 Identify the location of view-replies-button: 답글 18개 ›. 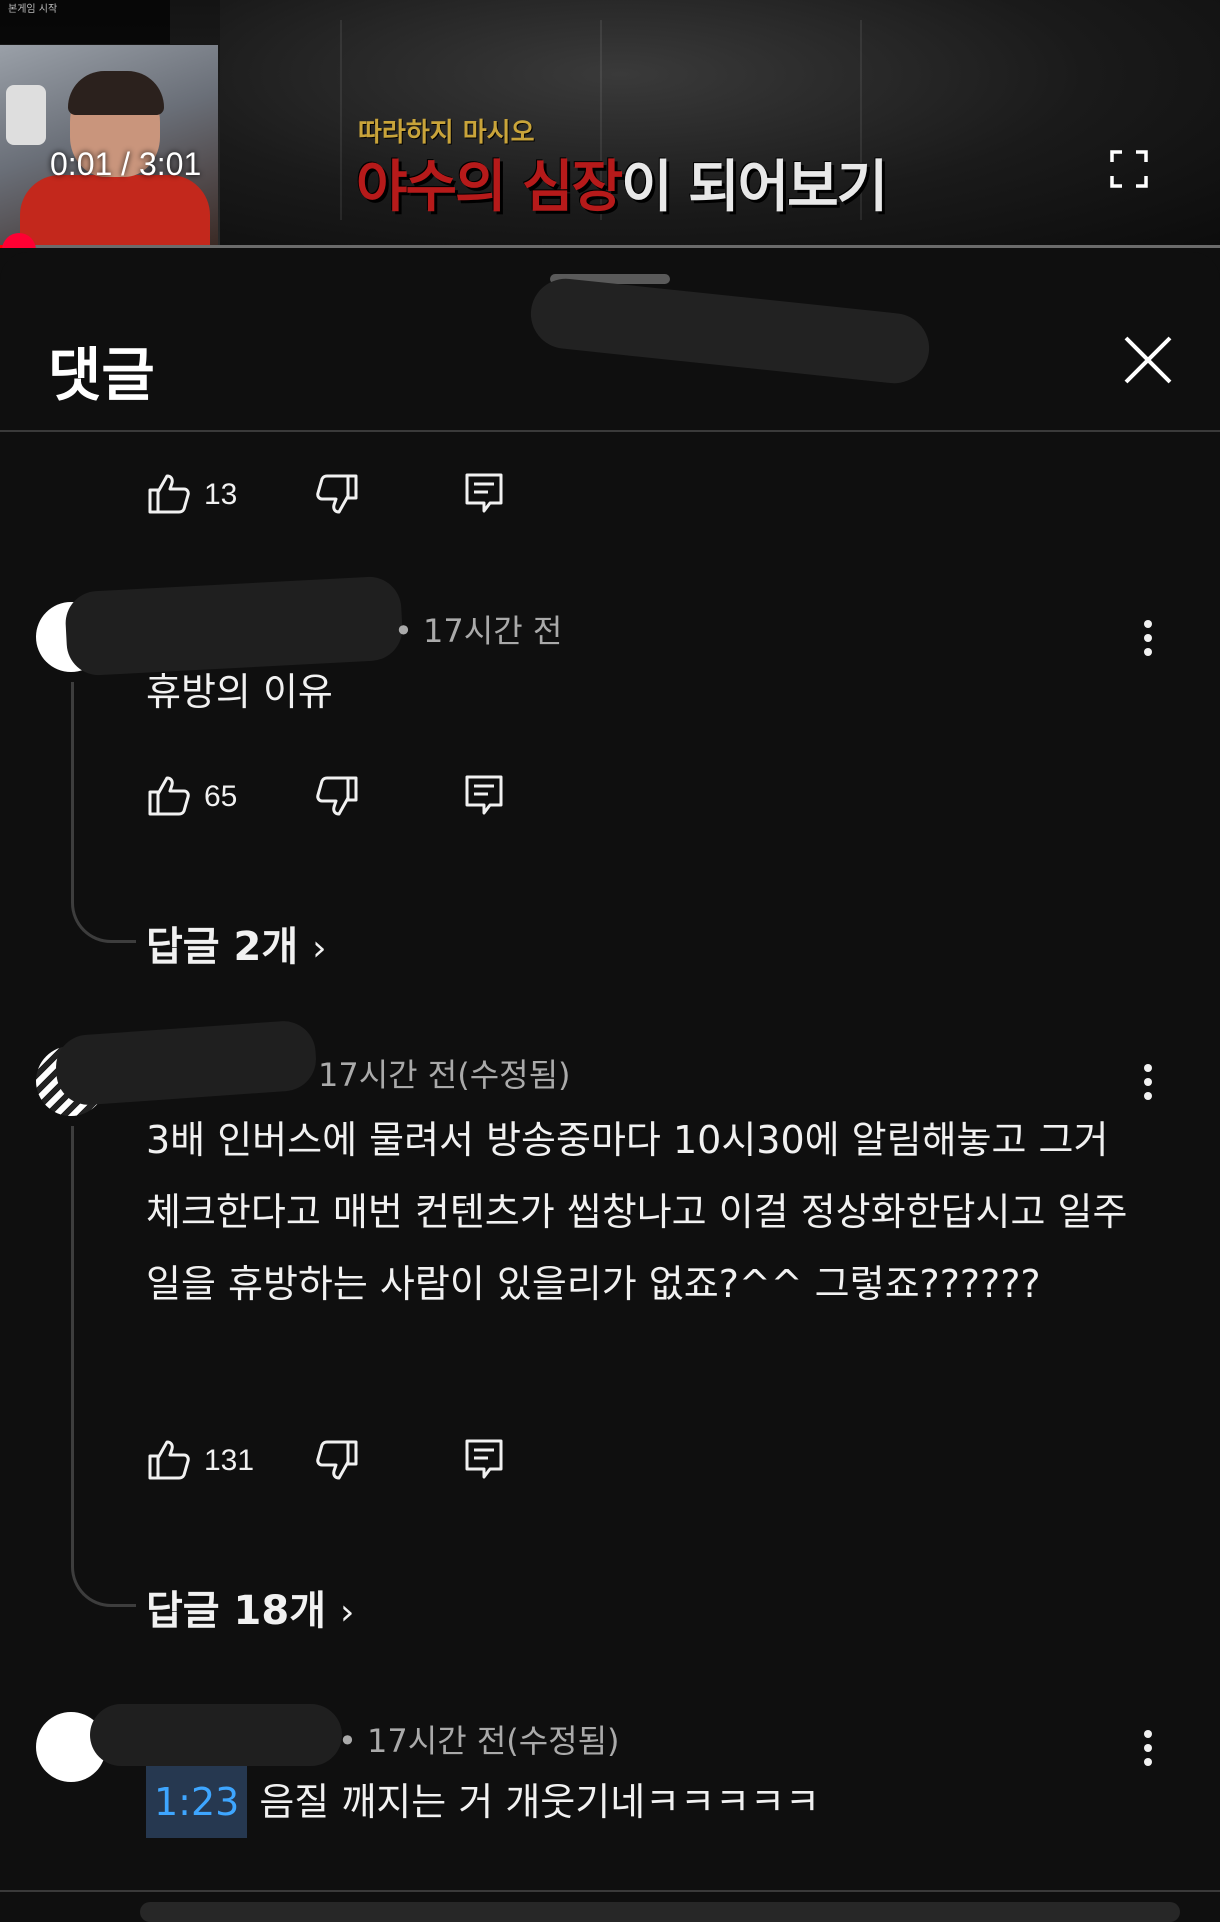
(250, 1607).